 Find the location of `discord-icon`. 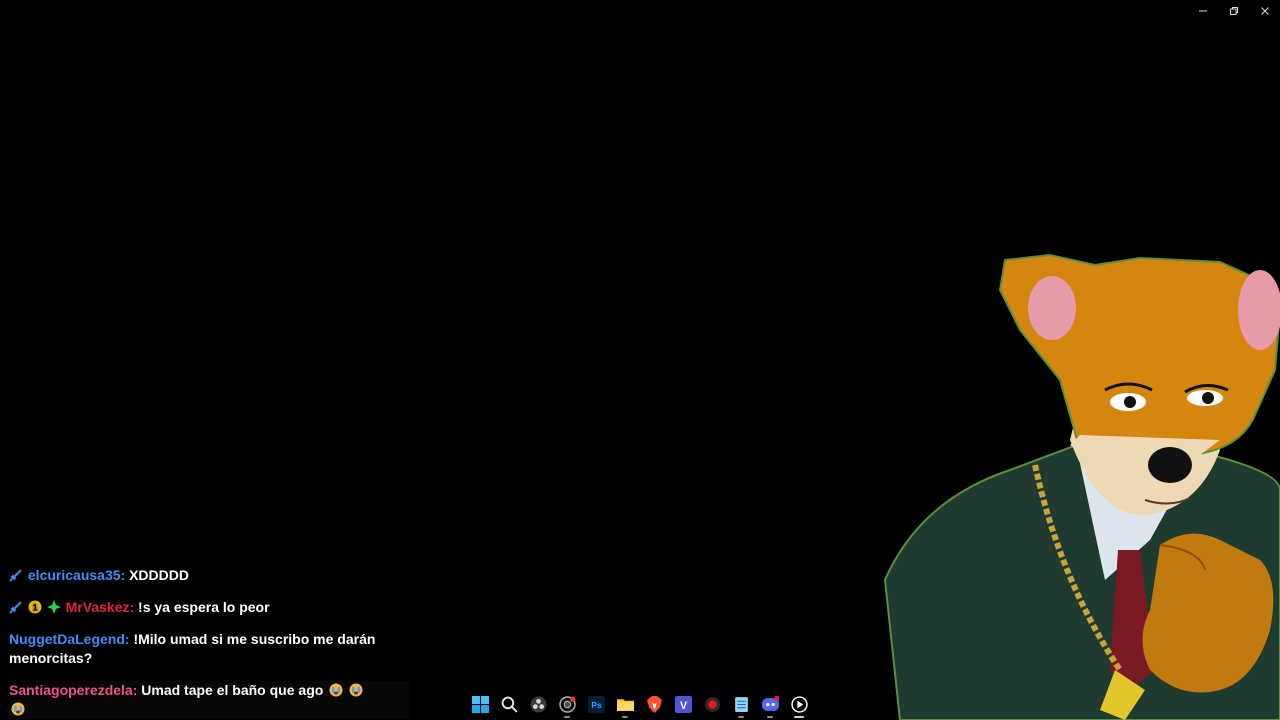

discord-icon is located at coordinates (770, 703).